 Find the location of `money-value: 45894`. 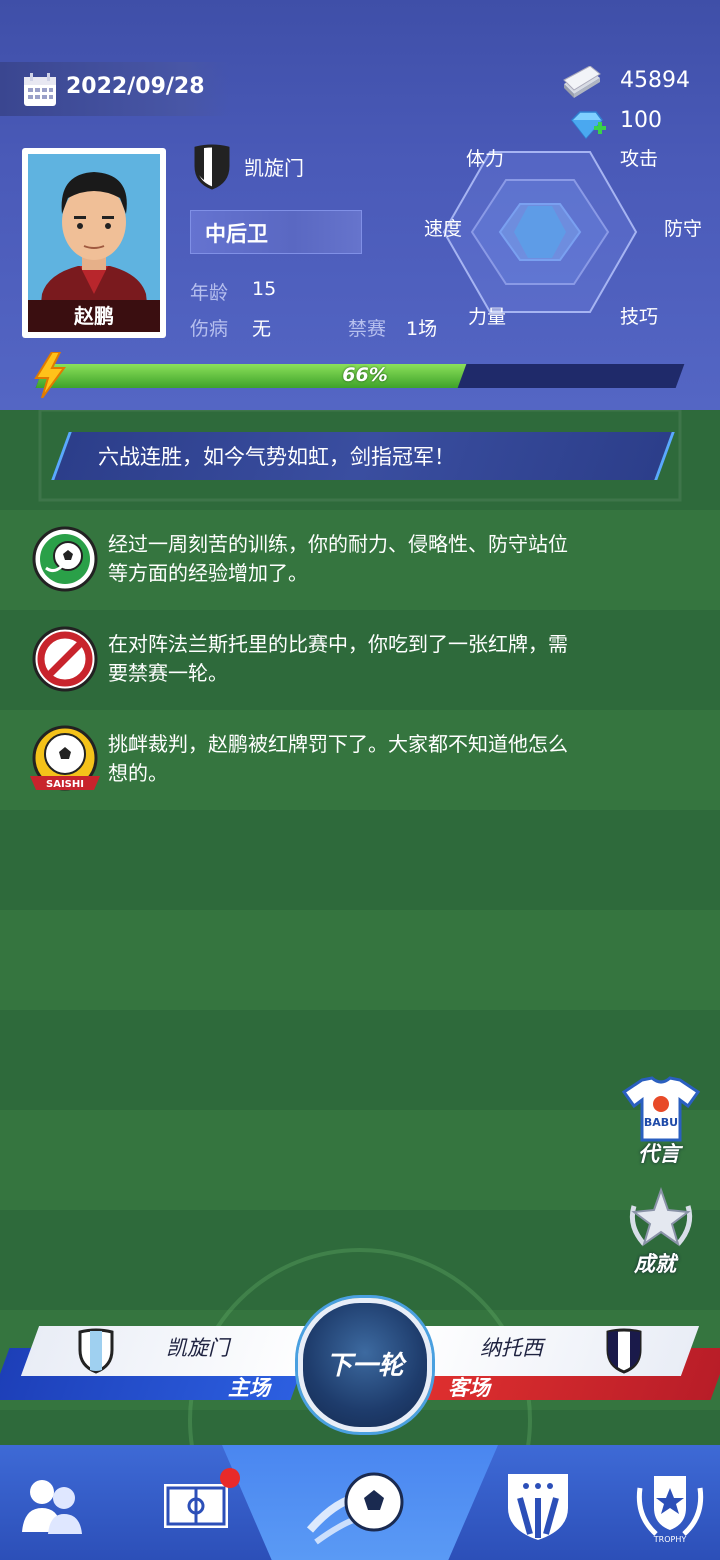

money-value: 45894 is located at coordinates (655, 80).